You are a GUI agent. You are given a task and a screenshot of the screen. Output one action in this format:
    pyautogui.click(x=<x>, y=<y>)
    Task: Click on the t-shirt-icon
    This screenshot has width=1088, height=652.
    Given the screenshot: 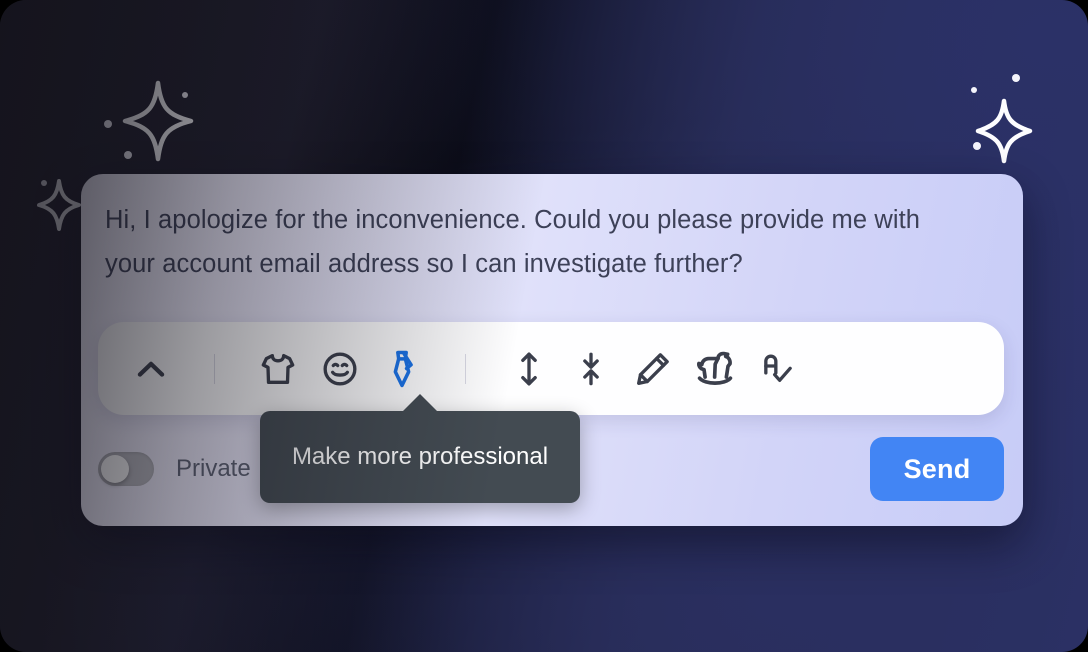 What is the action you would take?
    pyautogui.click(x=278, y=368)
    